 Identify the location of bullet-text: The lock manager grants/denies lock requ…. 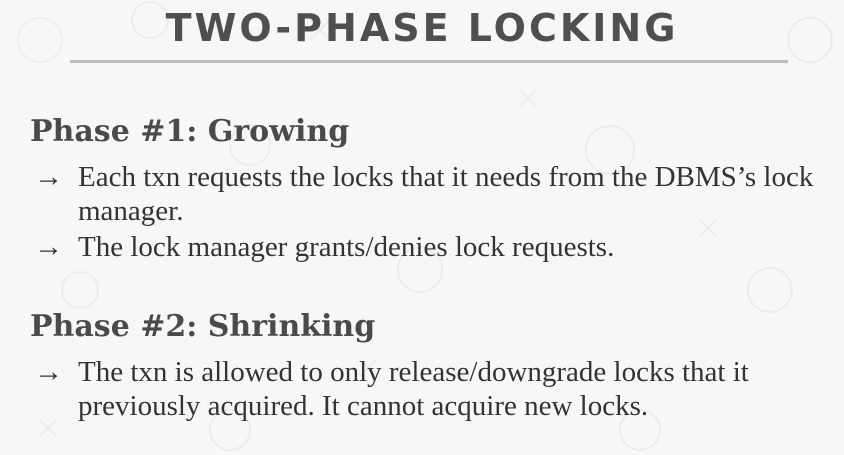
(346, 247).